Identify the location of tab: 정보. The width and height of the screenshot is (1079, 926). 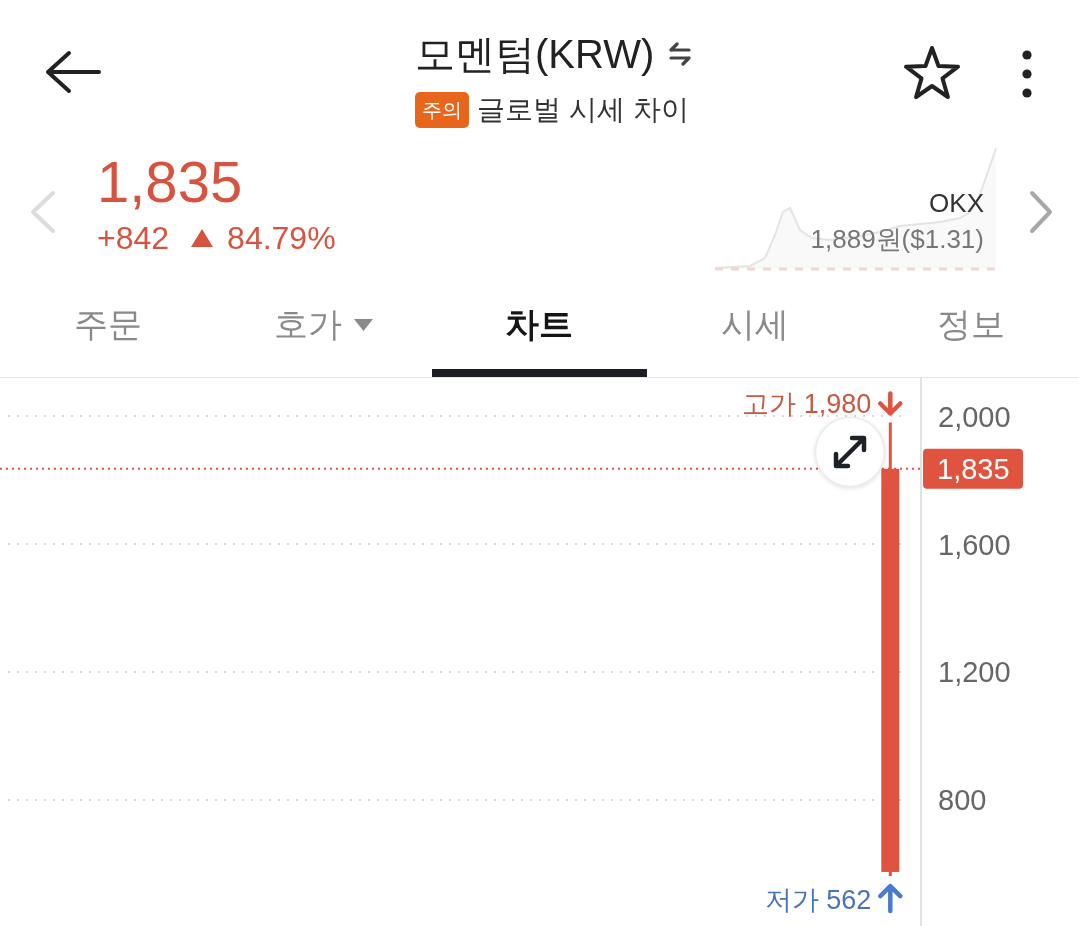
(971, 328).